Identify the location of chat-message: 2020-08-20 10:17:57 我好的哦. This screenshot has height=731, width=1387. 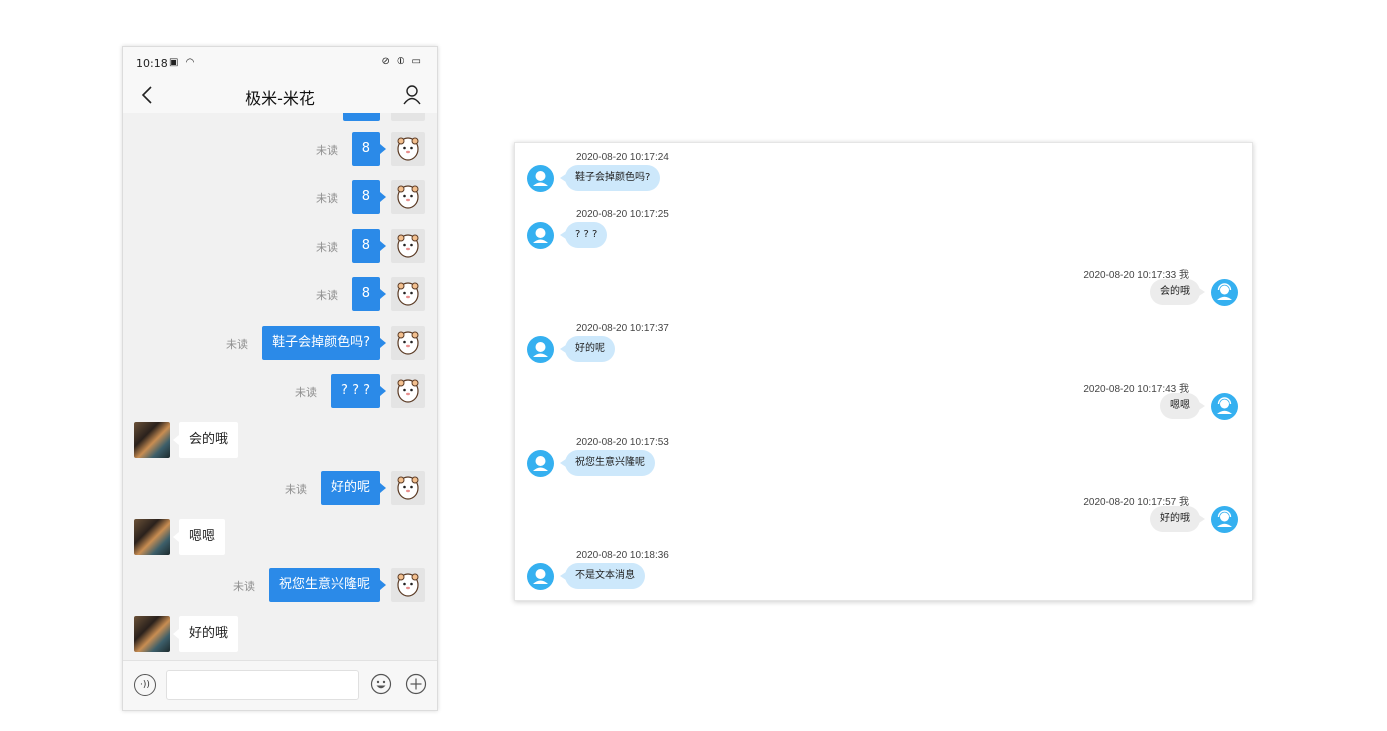
(883, 518).